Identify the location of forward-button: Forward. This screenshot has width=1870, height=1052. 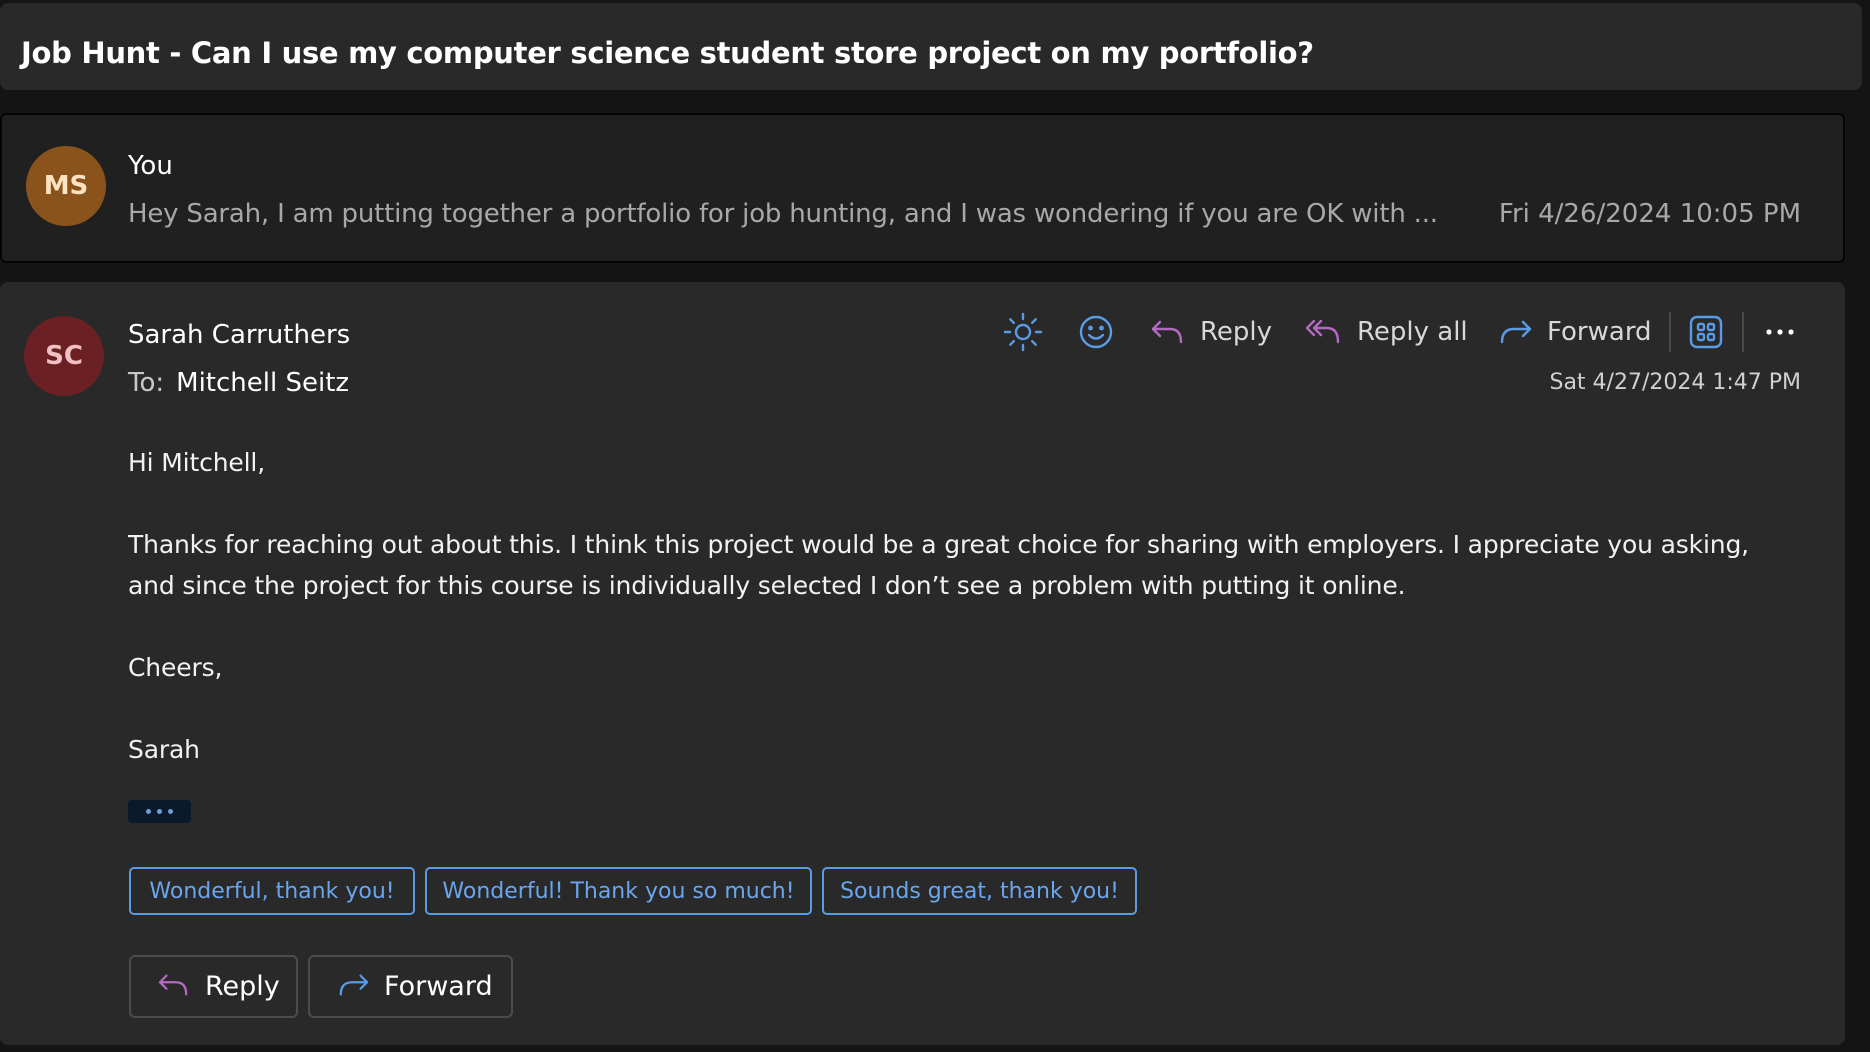
(1574, 332).